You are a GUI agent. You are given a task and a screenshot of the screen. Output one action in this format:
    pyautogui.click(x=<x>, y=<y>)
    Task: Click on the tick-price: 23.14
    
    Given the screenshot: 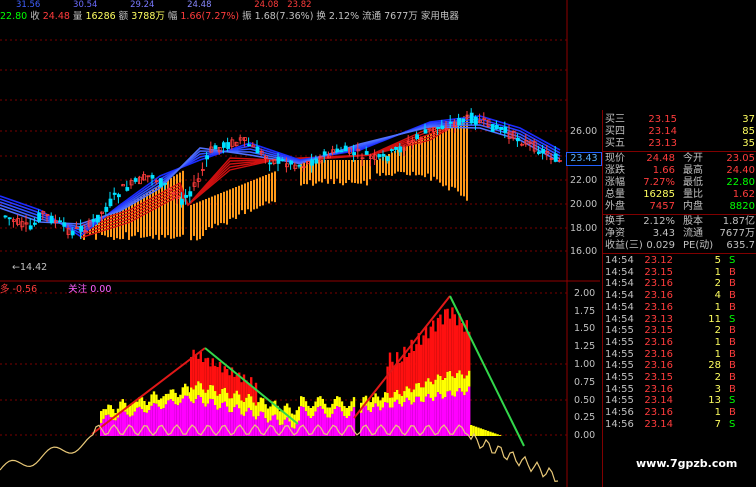 What is the action you would take?
    pyautogui.click(x=651, y=401)
    